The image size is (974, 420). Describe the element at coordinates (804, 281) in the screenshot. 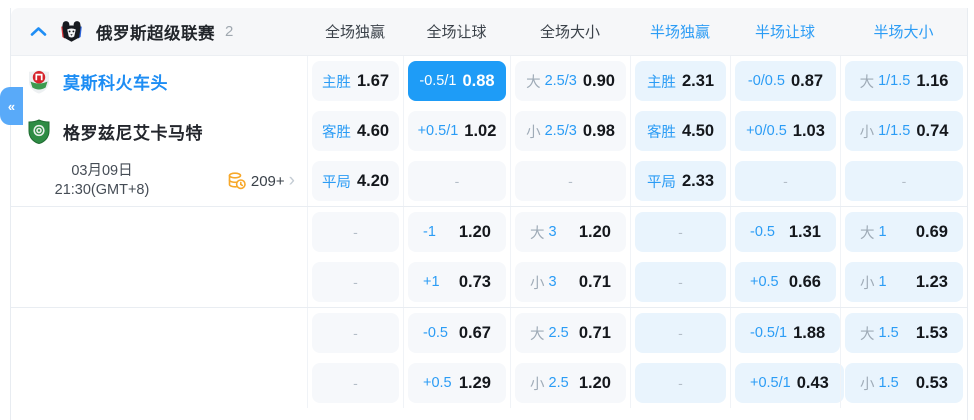

I see `odds-value: 0.66` at that location.